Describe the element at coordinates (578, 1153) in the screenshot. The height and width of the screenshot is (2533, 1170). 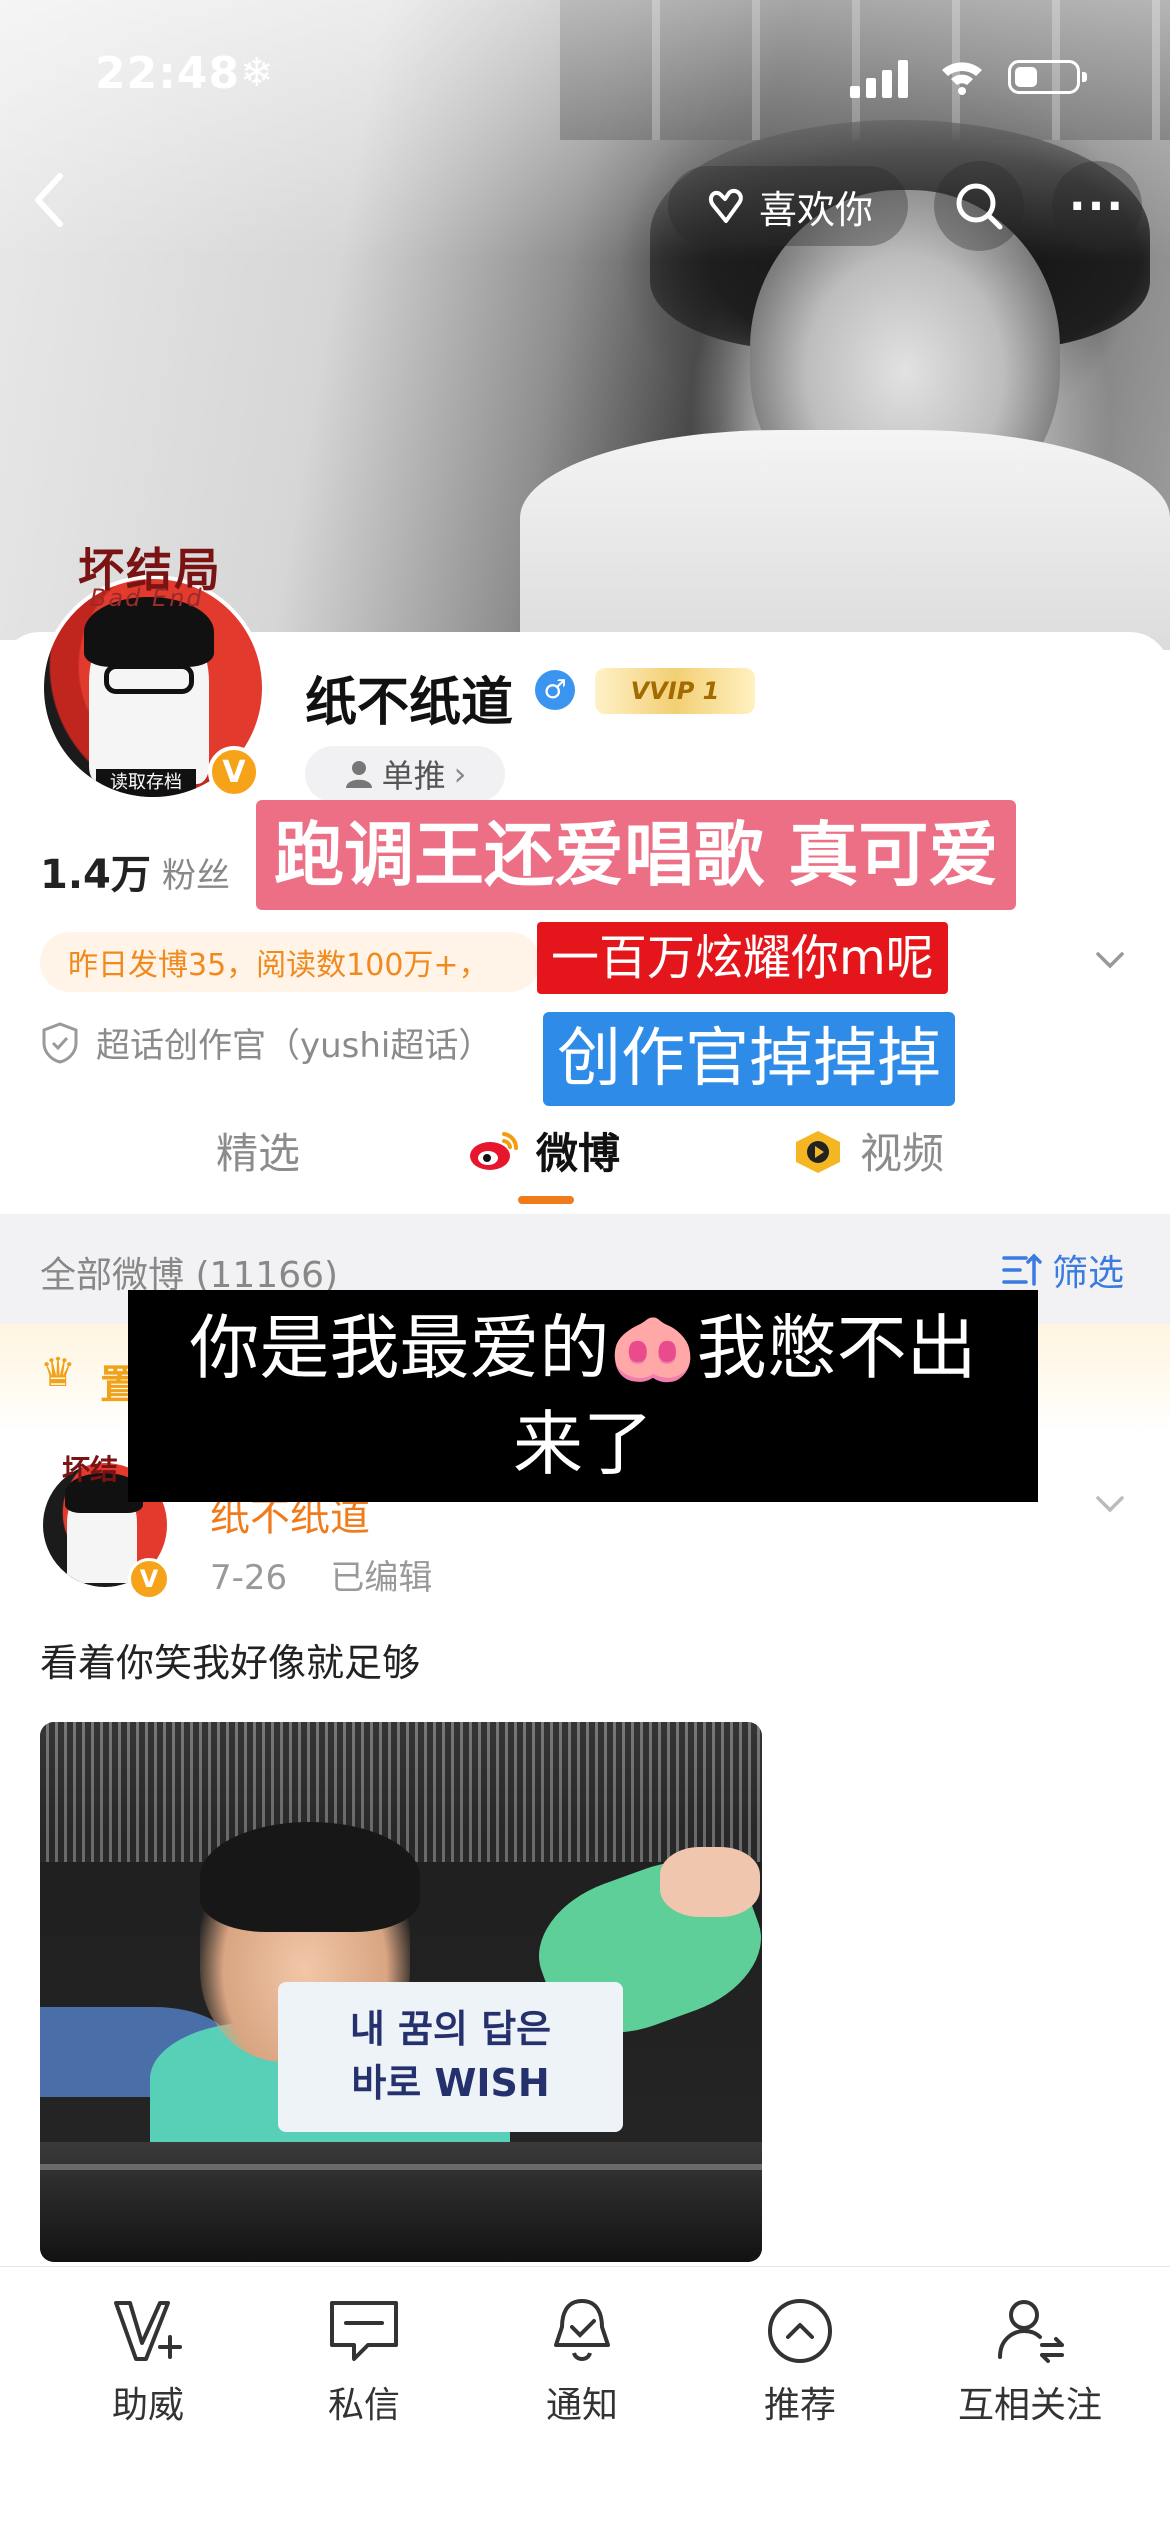
I see `tab-weibo-label: 微博` at that location.